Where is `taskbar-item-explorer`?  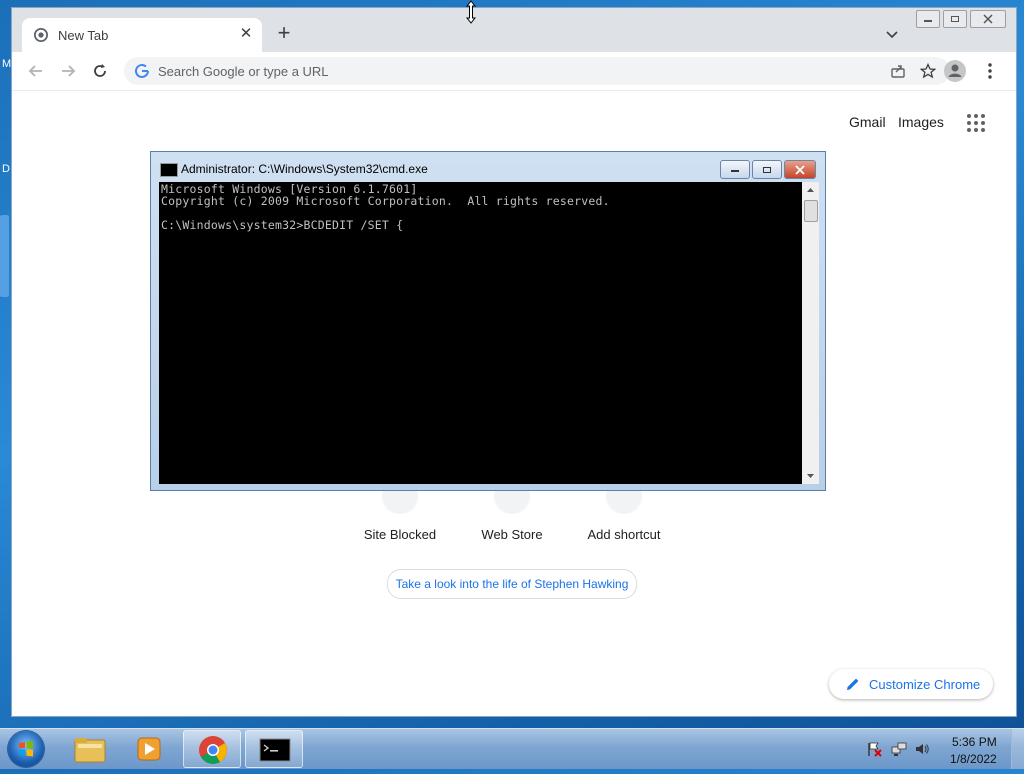
taskbar-item-explorer is located at coordinates (89, 749).